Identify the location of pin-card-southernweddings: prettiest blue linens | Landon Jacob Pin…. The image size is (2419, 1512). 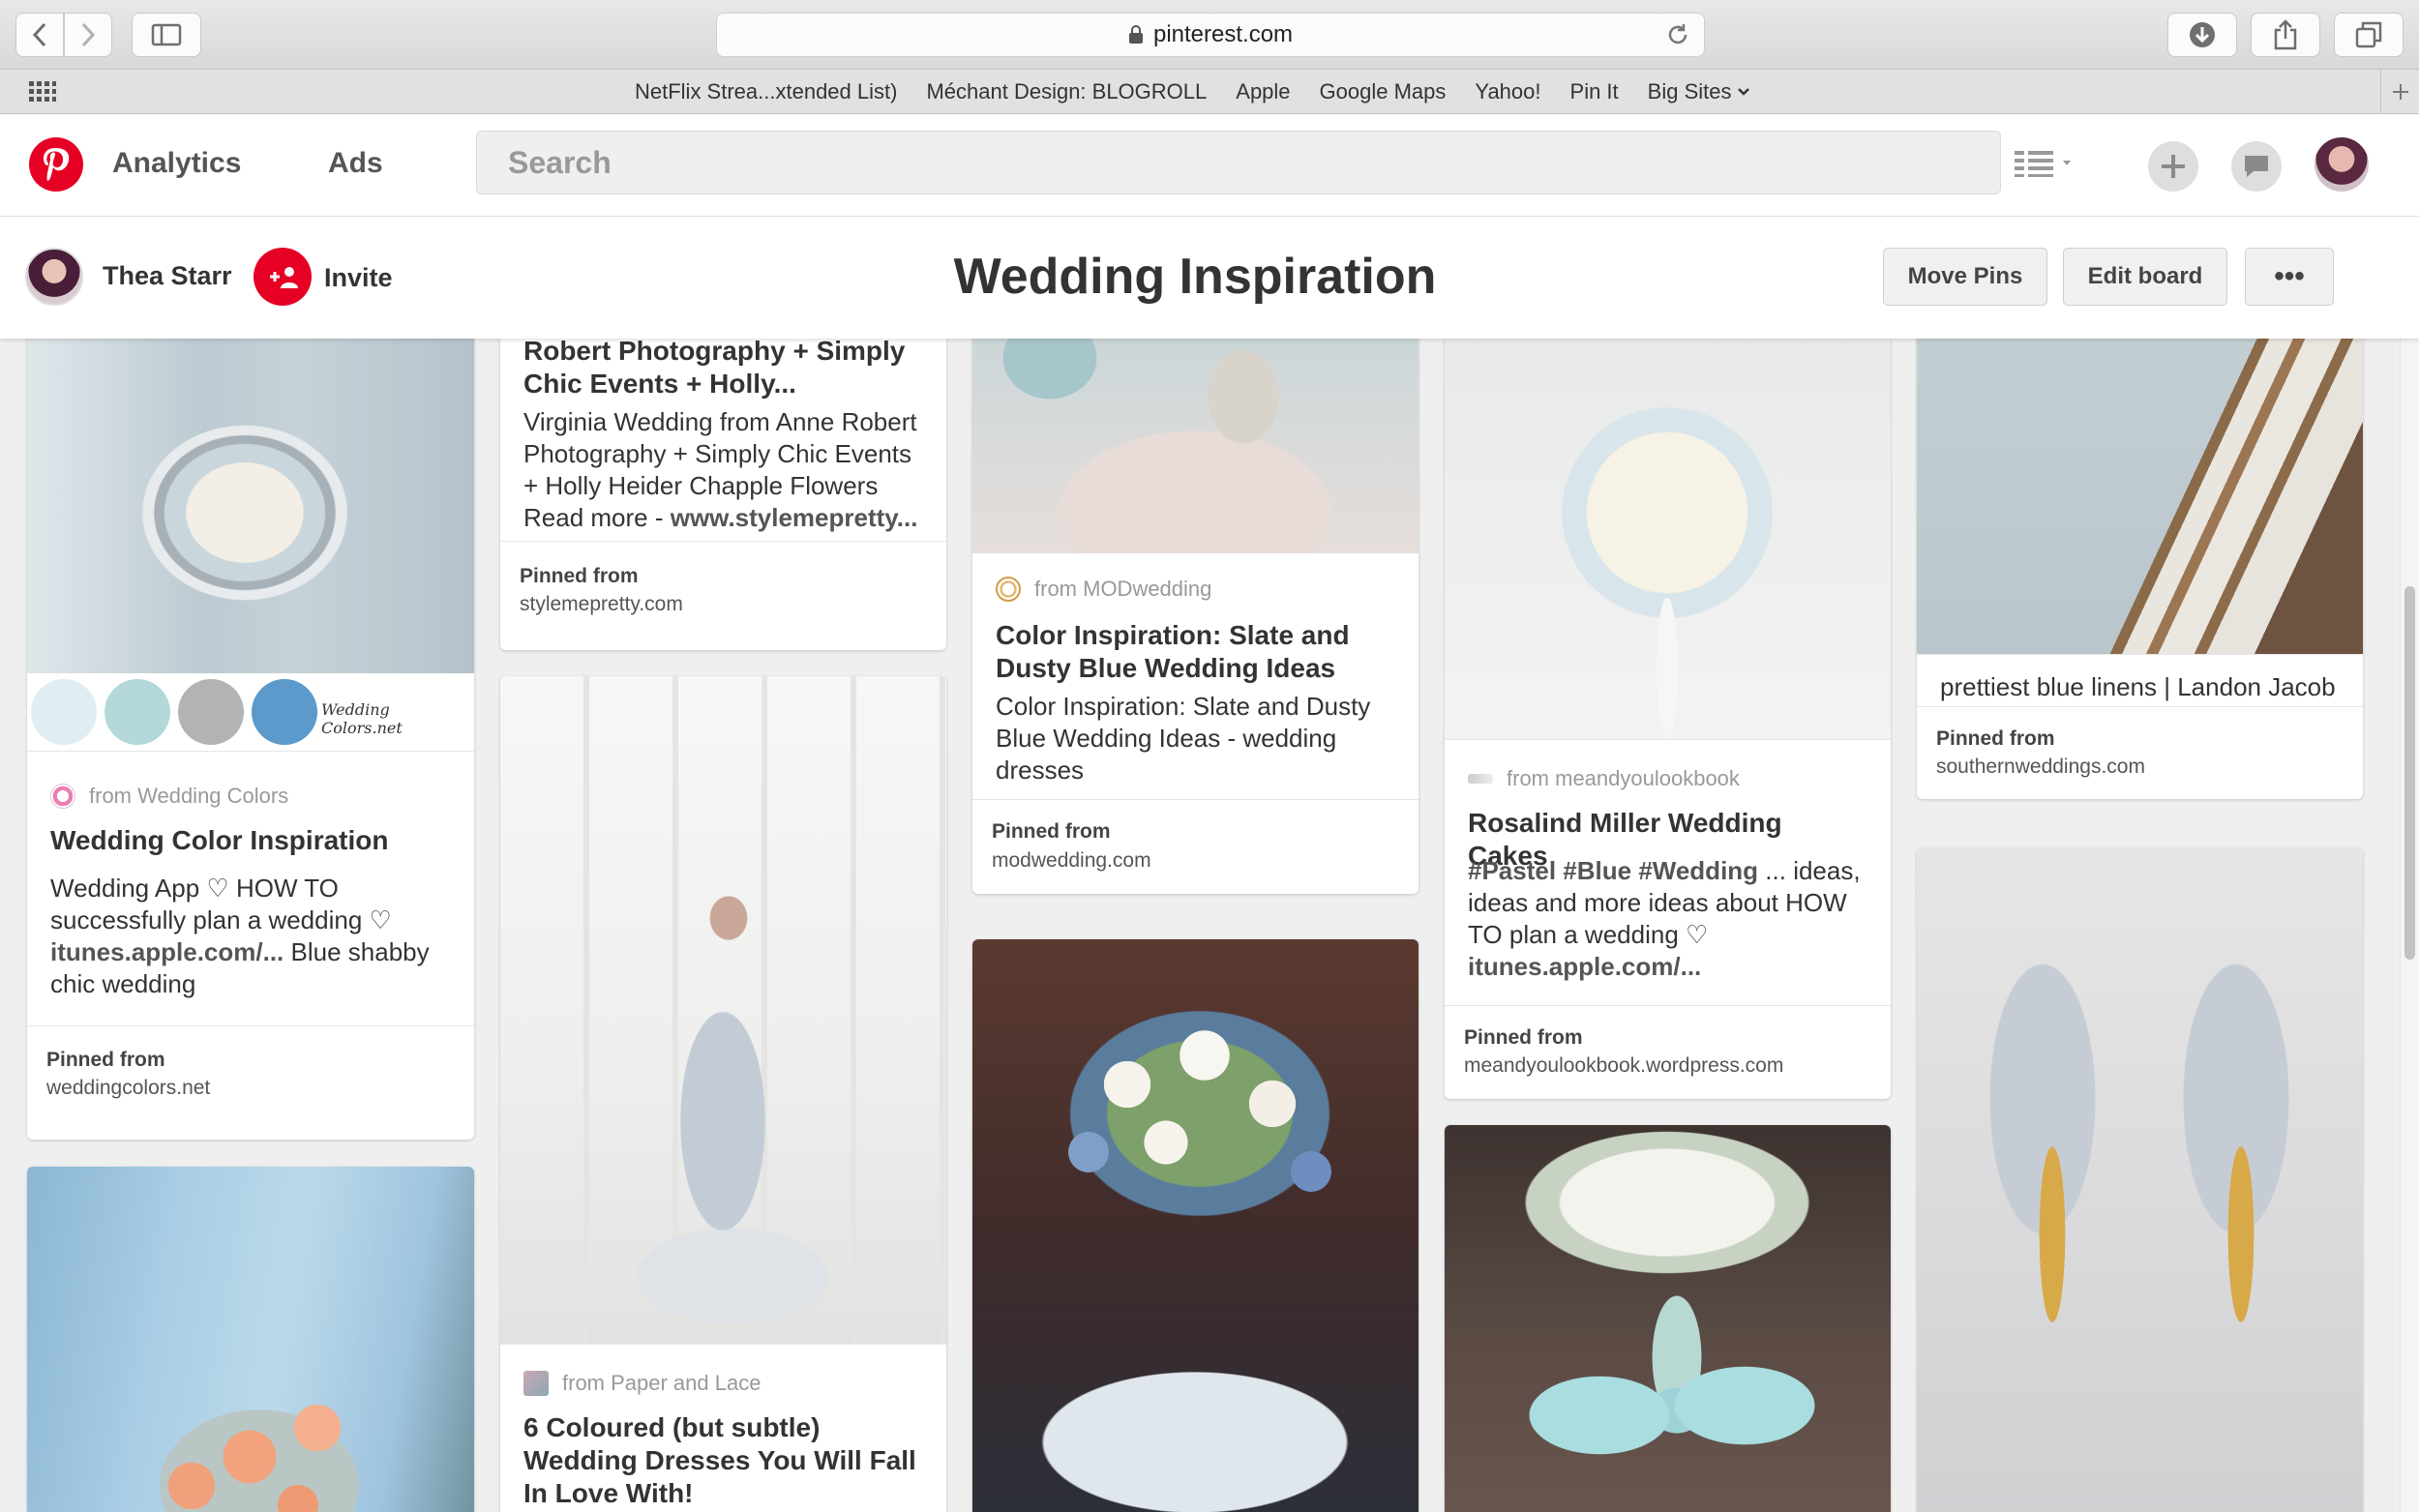
(2140, 569).